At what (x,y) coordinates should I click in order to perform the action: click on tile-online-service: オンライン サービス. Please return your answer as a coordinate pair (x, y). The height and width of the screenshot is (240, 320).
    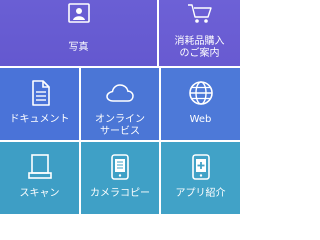
    Looking at the image, I should click on (120, 104).